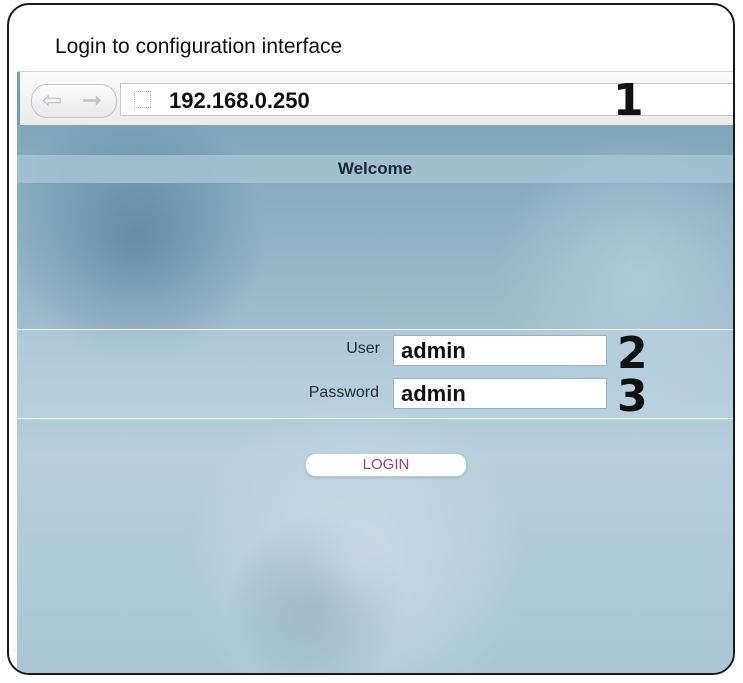 Image resolution: width=743 pixels, height=683 pixels. I want to click on login-button: LOGIN, so click(386, 465).